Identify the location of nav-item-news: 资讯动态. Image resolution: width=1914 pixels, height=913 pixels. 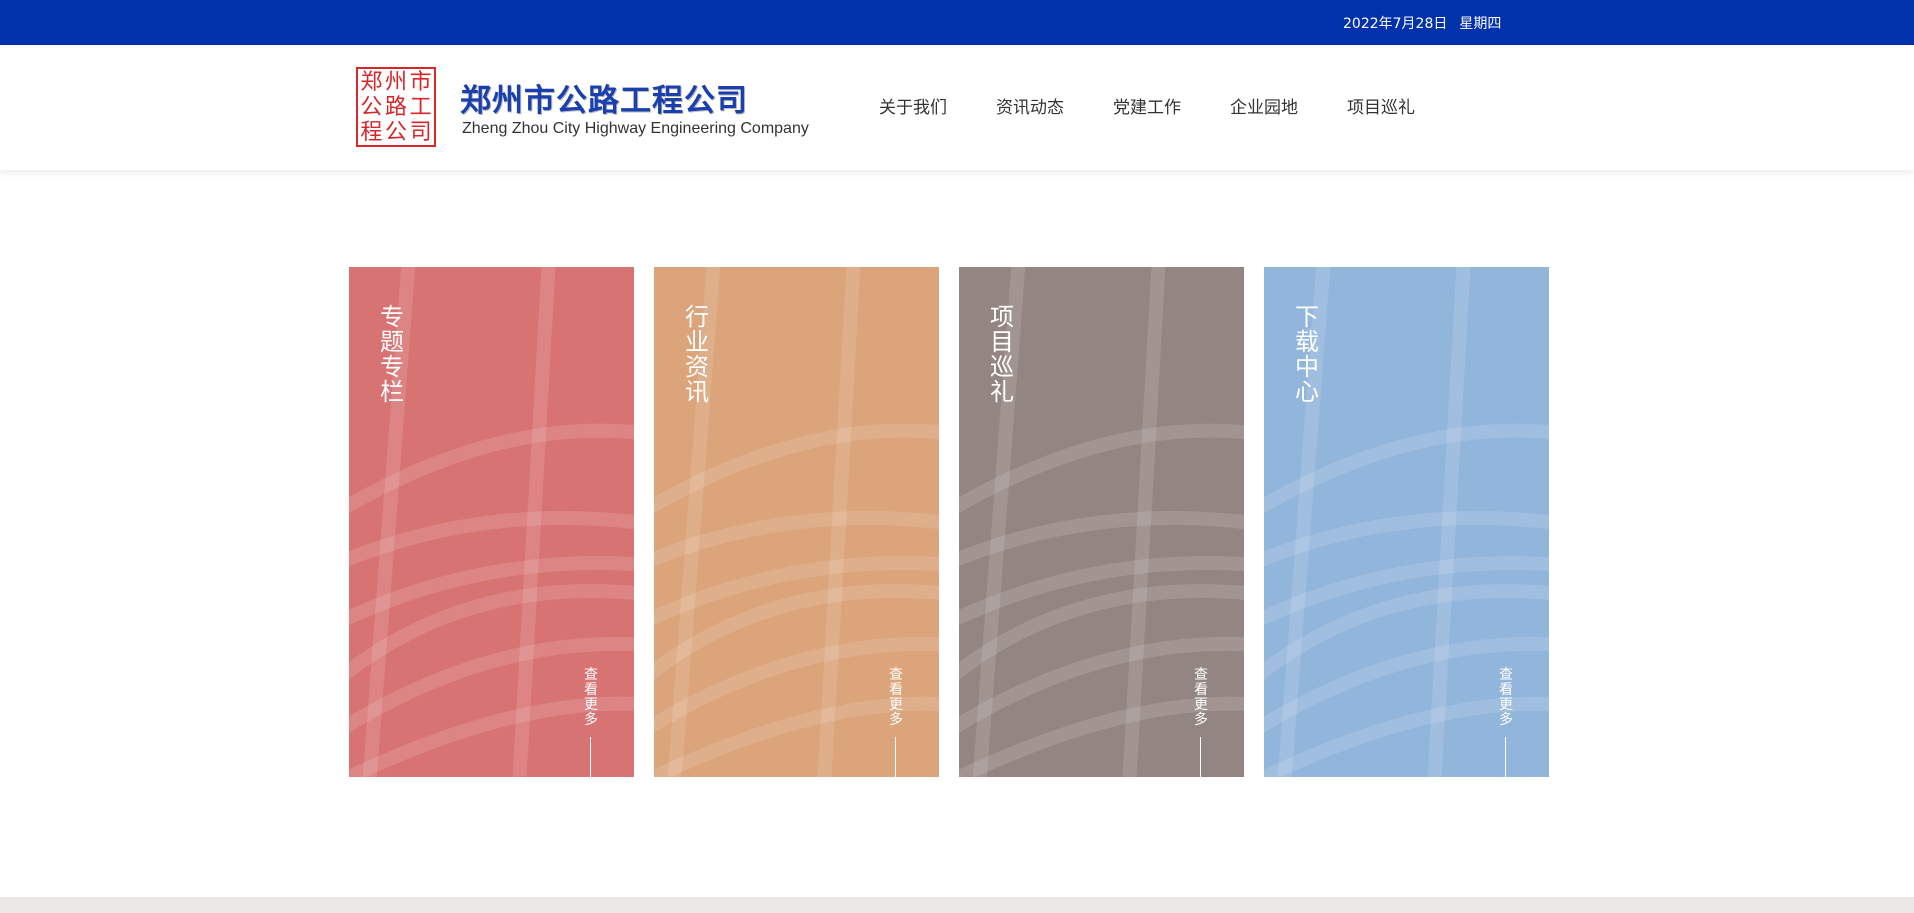
(1030, 105).